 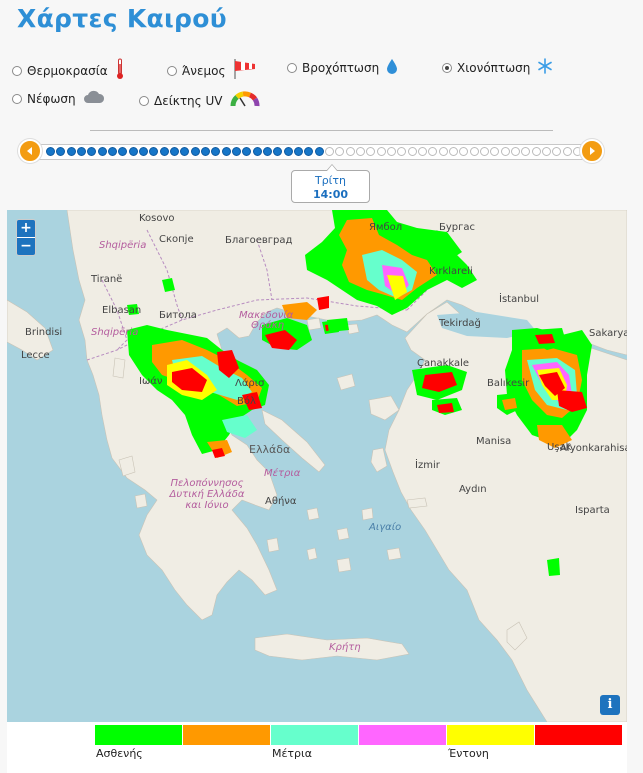 What do you see at coordinates (245, 70) in the screenshot?
I see `windsock-icon` at bounding box center [245, 70].